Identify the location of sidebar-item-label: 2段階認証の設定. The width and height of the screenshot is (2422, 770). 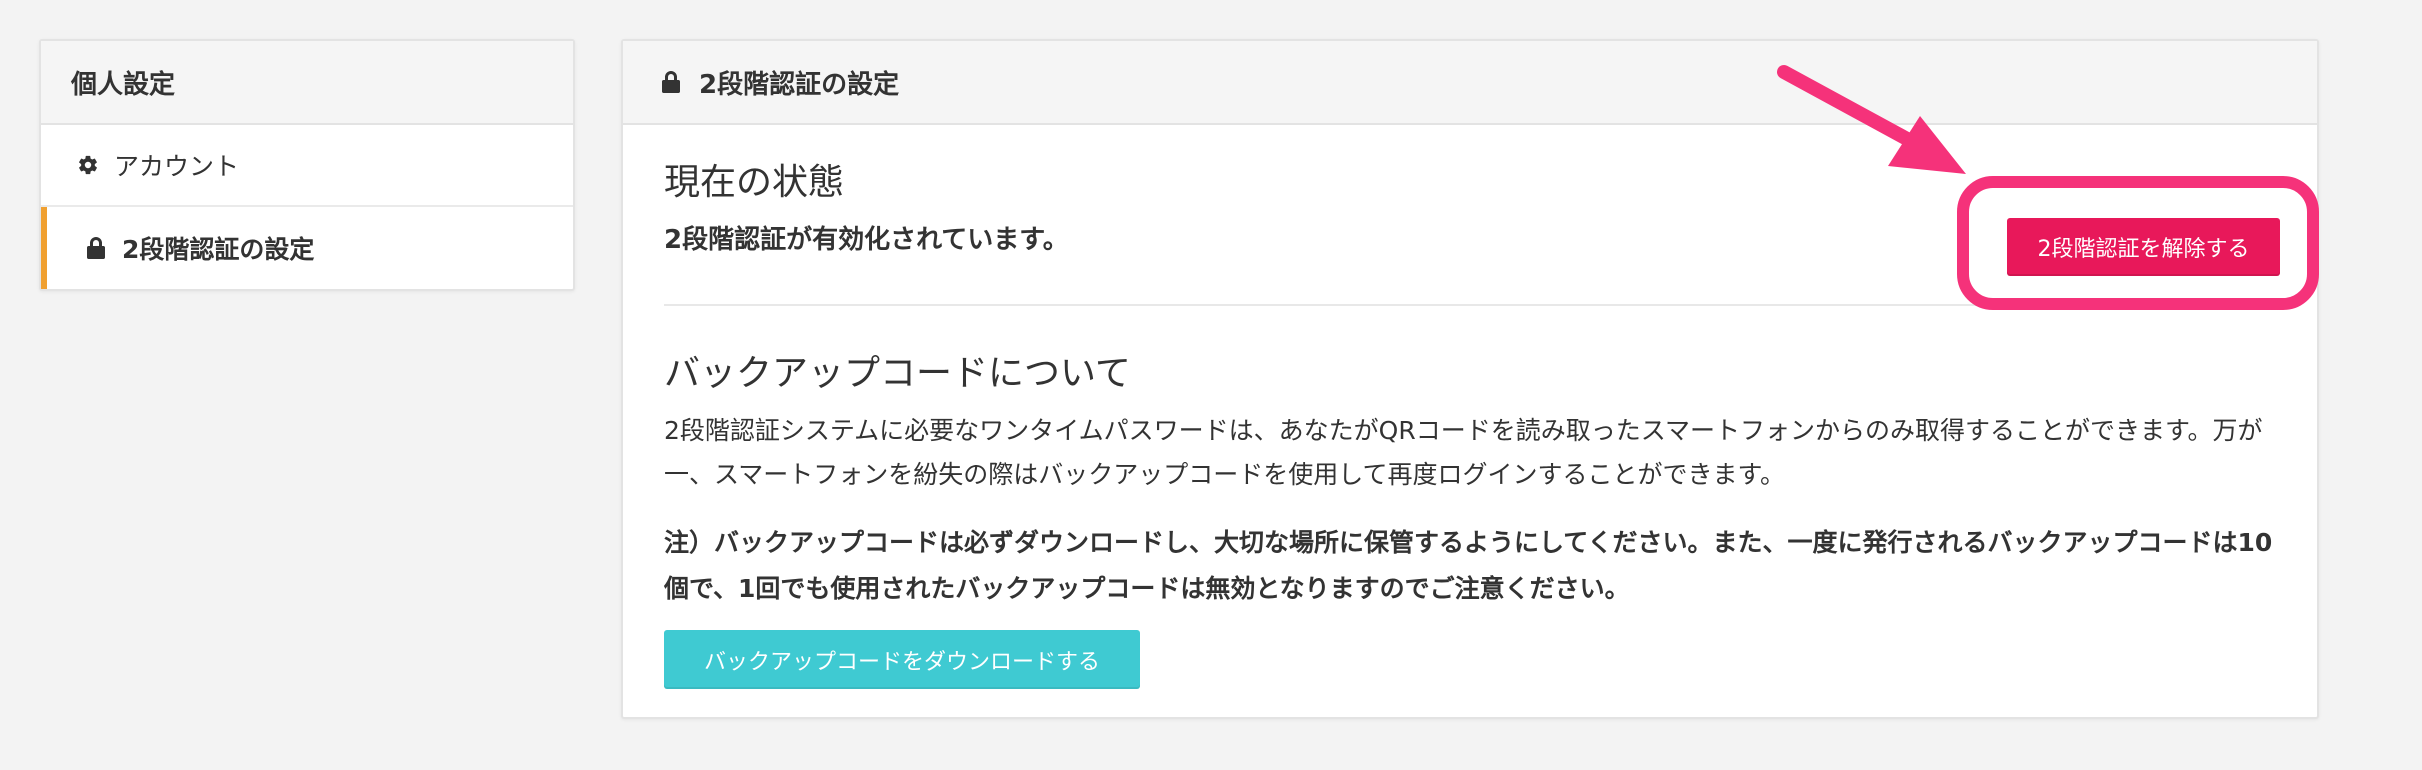
(218, 249).